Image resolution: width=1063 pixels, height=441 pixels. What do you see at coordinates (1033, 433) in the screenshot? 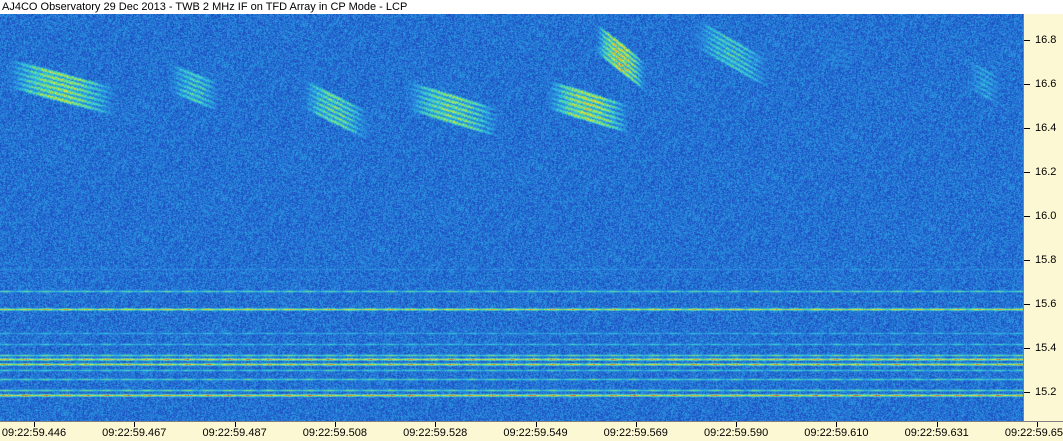
I see `x-tick-label: 09:22:59.651` at bounding box center [1033, 433].